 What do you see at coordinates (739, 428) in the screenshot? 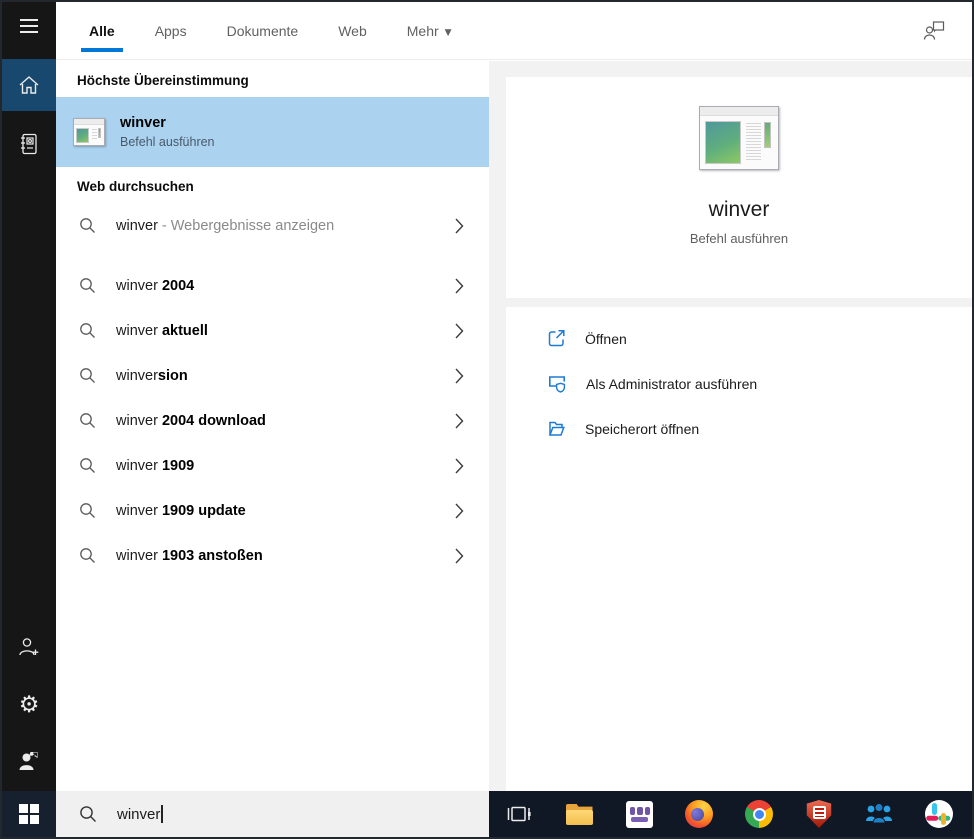
I see `action-open-file-location: Speicherort öffnen` at bounding box center [739, 428].